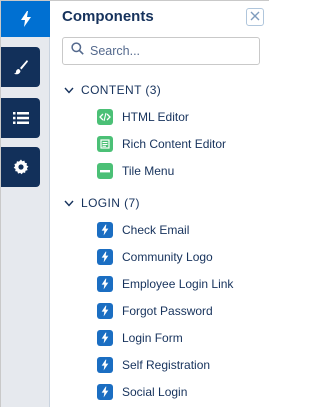 The height and width of the screenshot is (407, 320). What do you see at coordinates (108, 16) in the screenshot?
I see `panel-title: Components` at bounding box center [108, 16].